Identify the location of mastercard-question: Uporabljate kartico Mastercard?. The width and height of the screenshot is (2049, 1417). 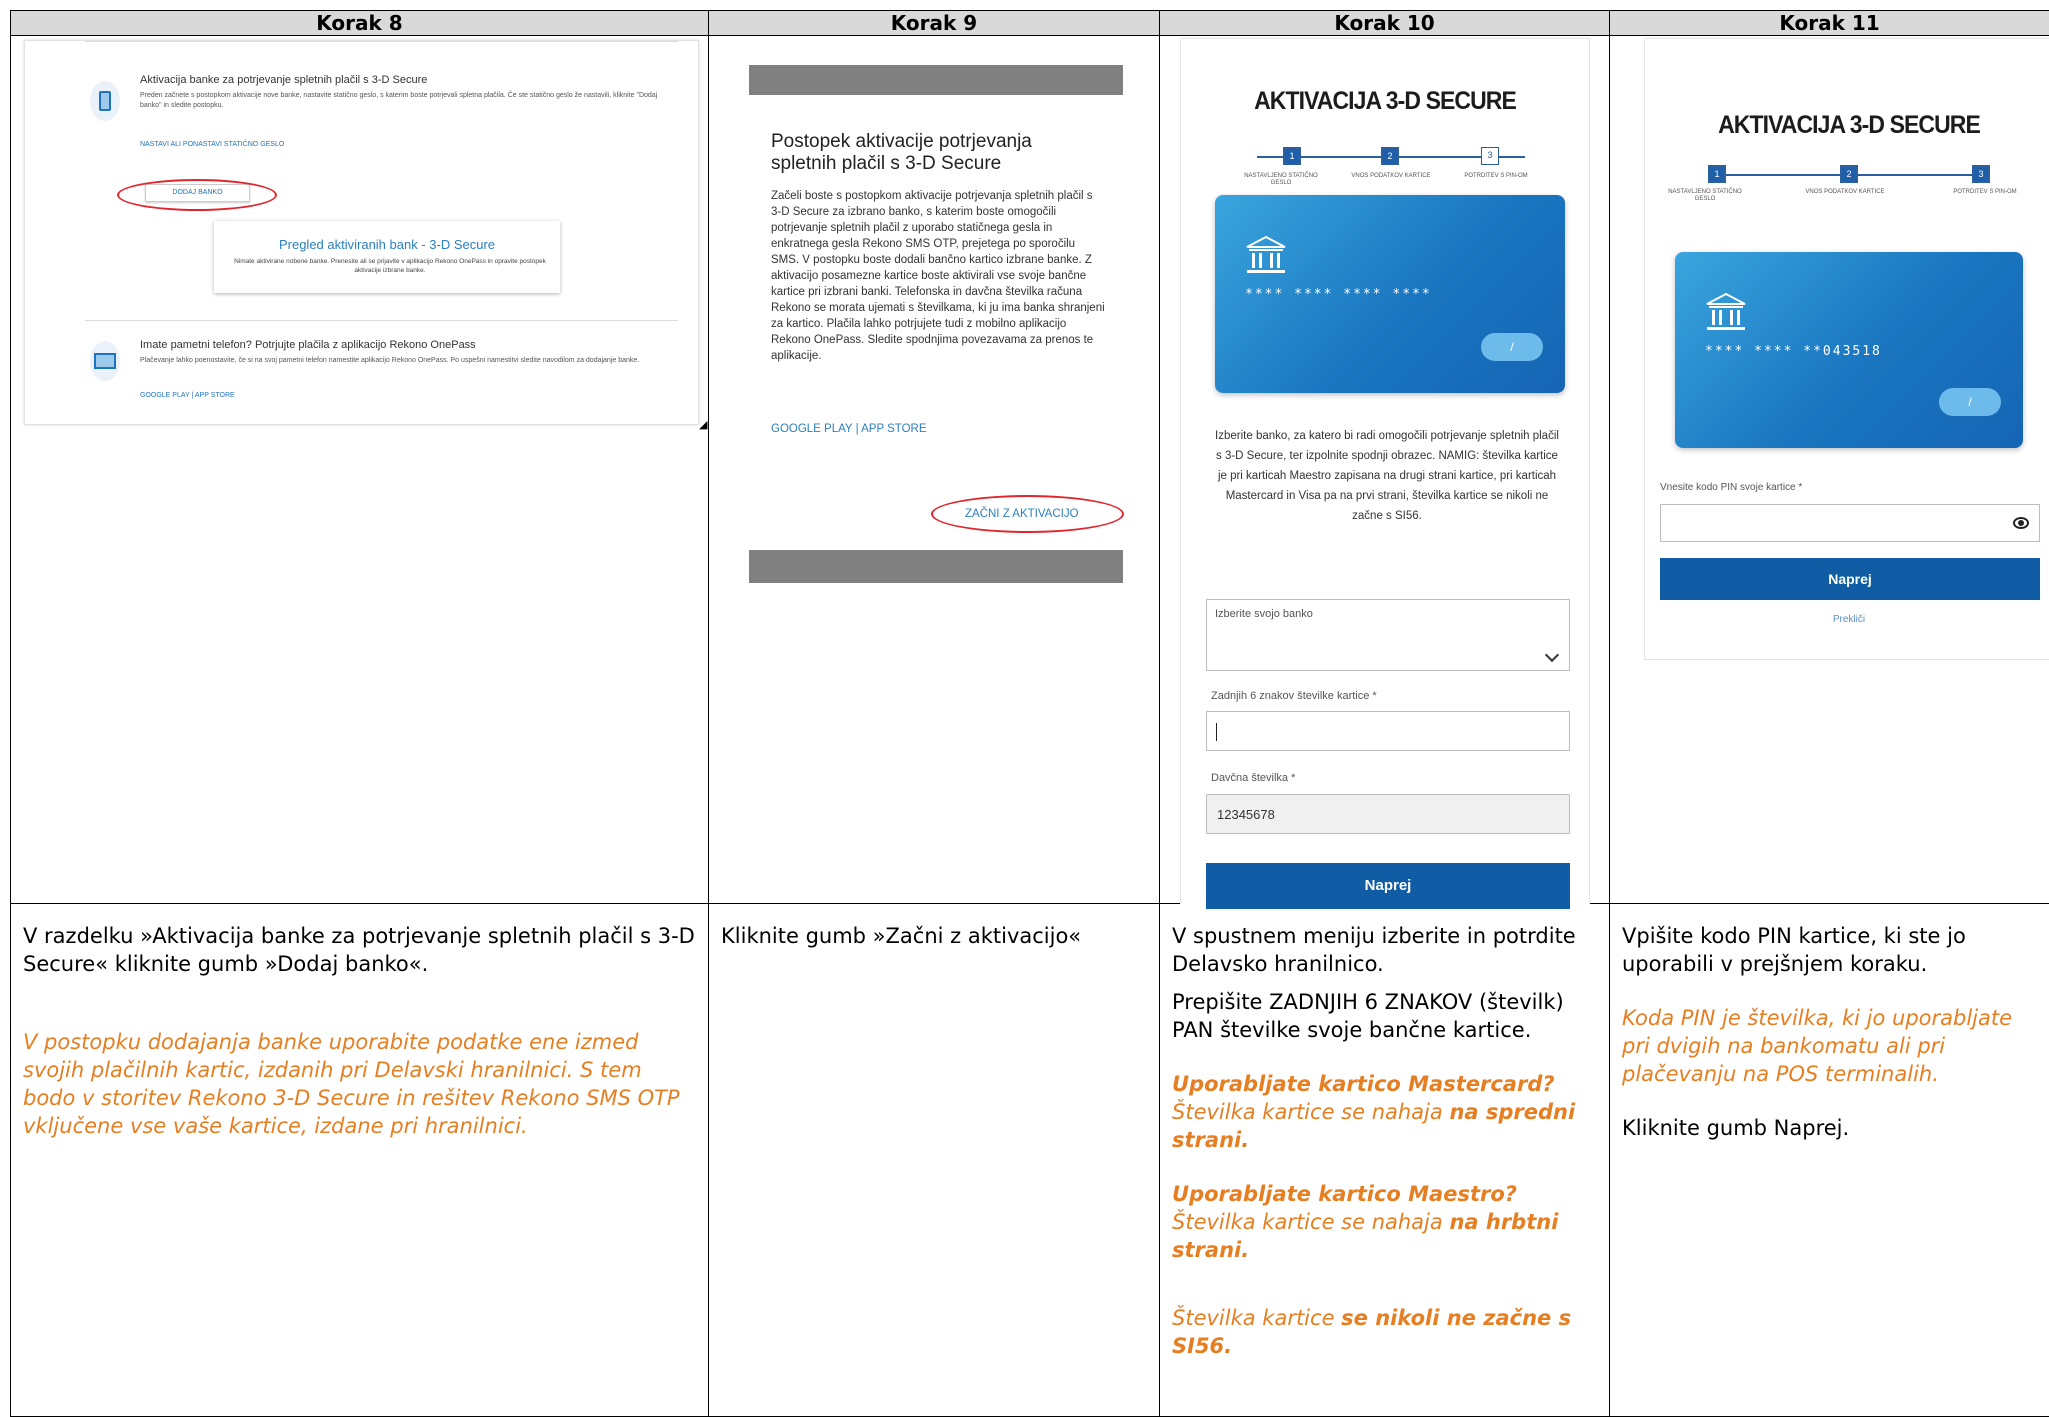
(1363, 1084).